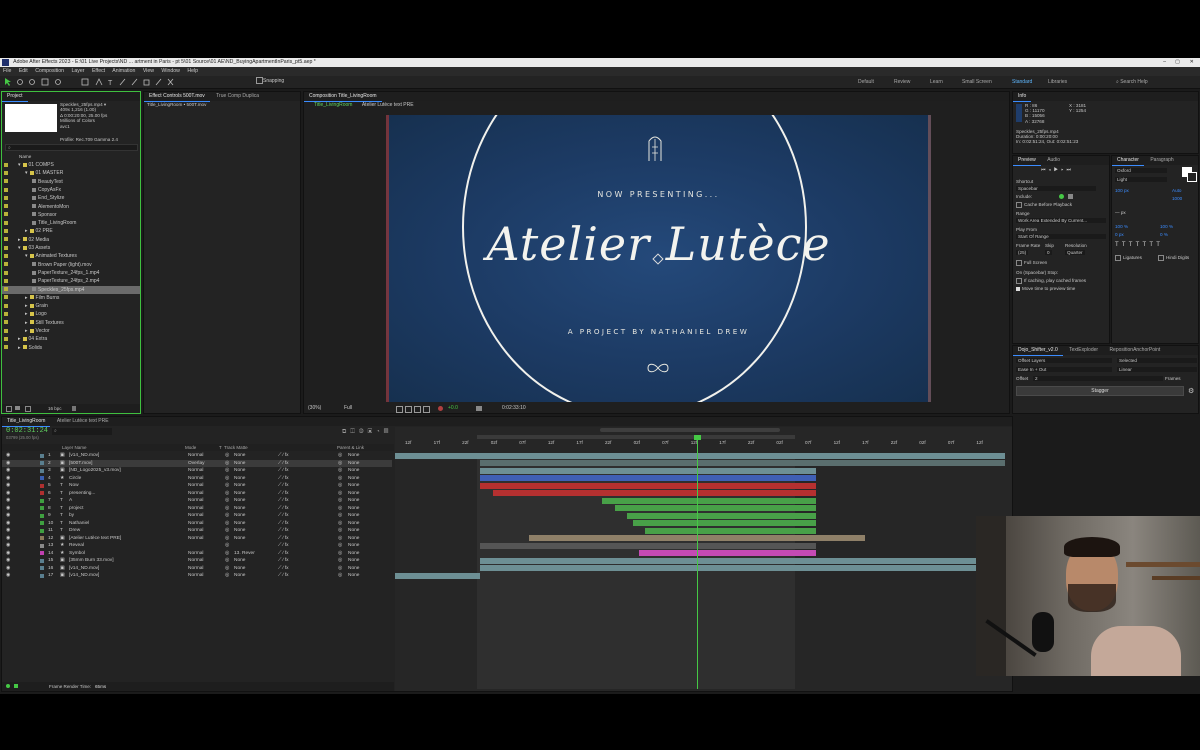  What do you see at coordinates (17, 408) in the screenshot?
I see `new-folder-icon` at bounding box center [17, 408].